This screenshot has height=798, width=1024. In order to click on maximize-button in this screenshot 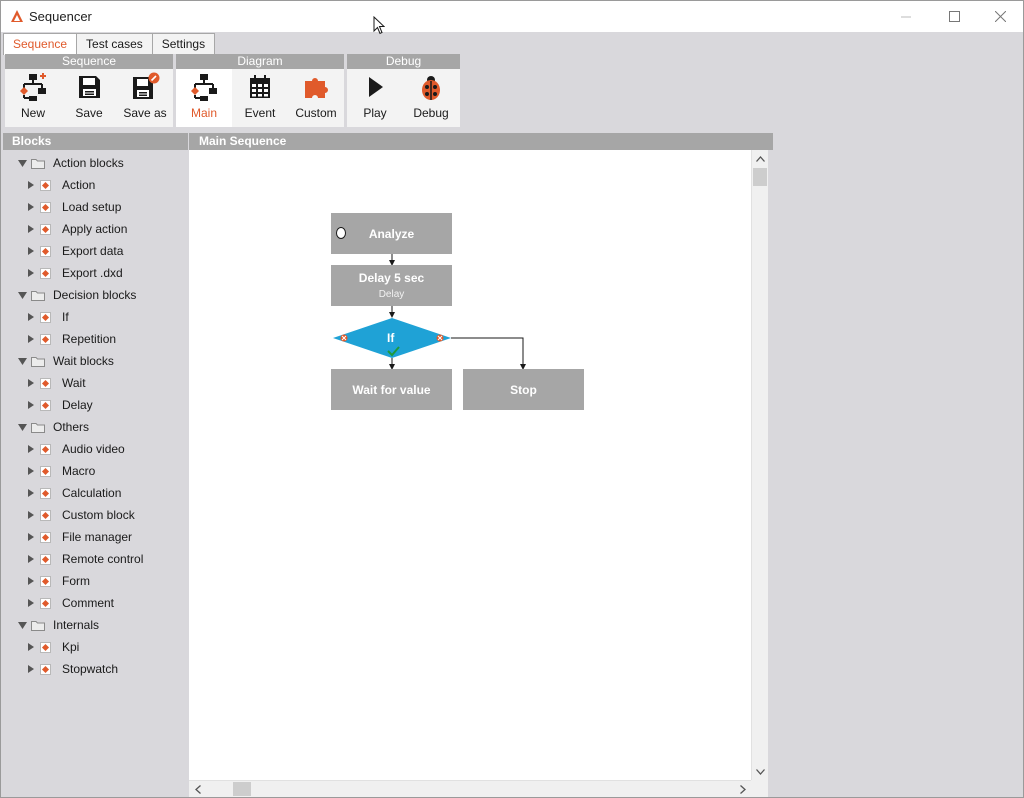, I will do `click(954, 16)`.